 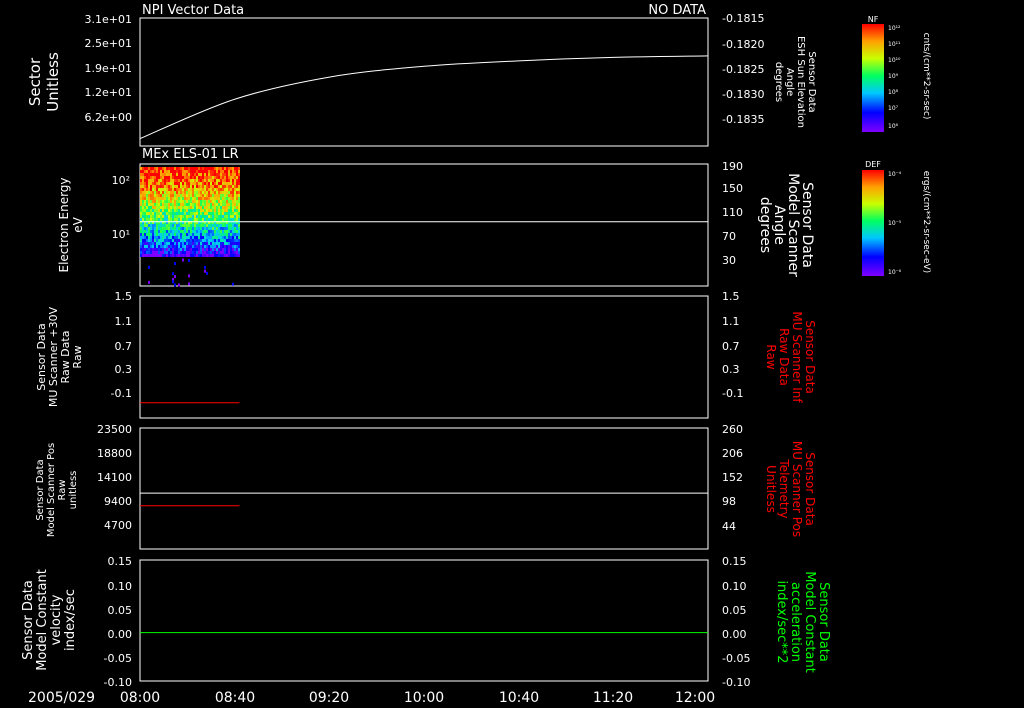 I want to click on y-tick-label: 44, so click(x=729, y=526).